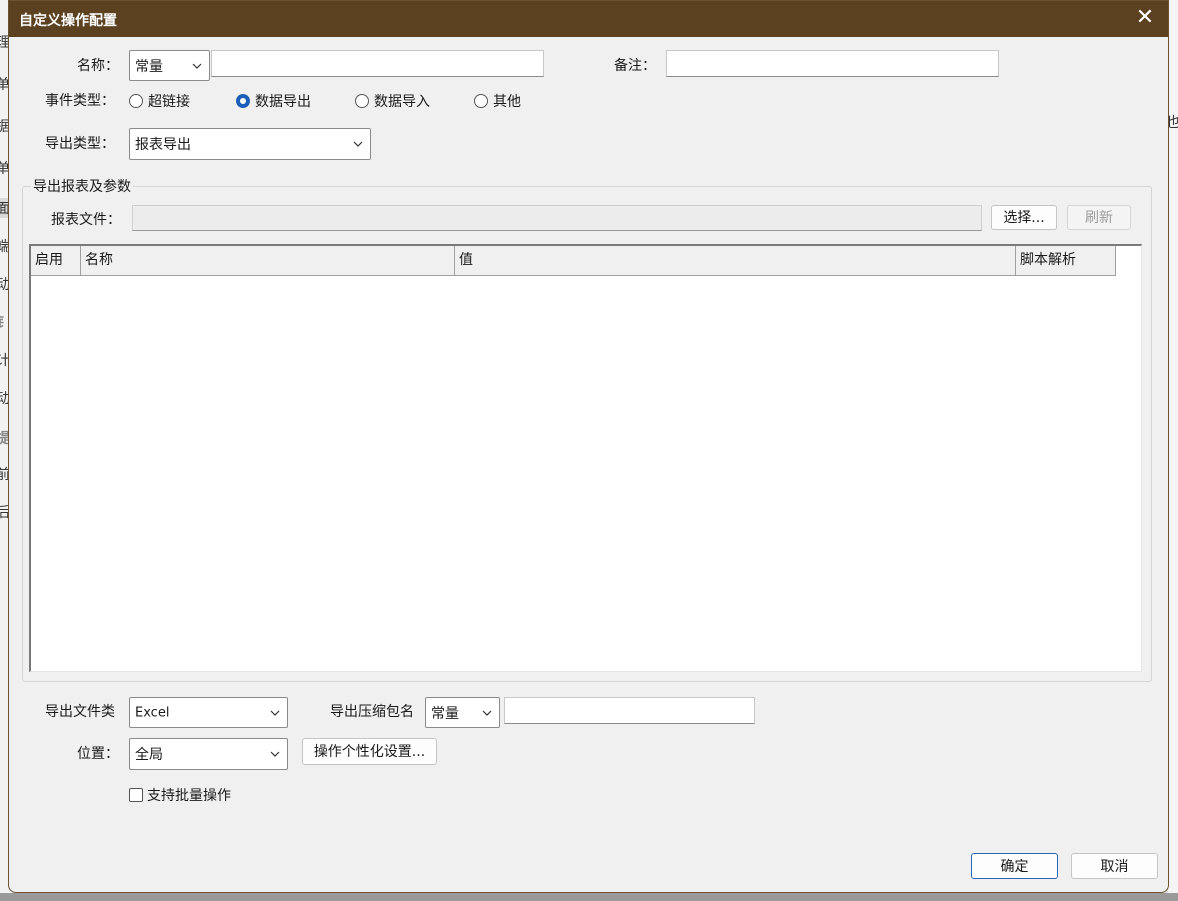 This screenshot has height=901, width=1178. Describe the element at coordinates (283, 102) in the screenshot. I see `radio-label: 数据导出` at that location.